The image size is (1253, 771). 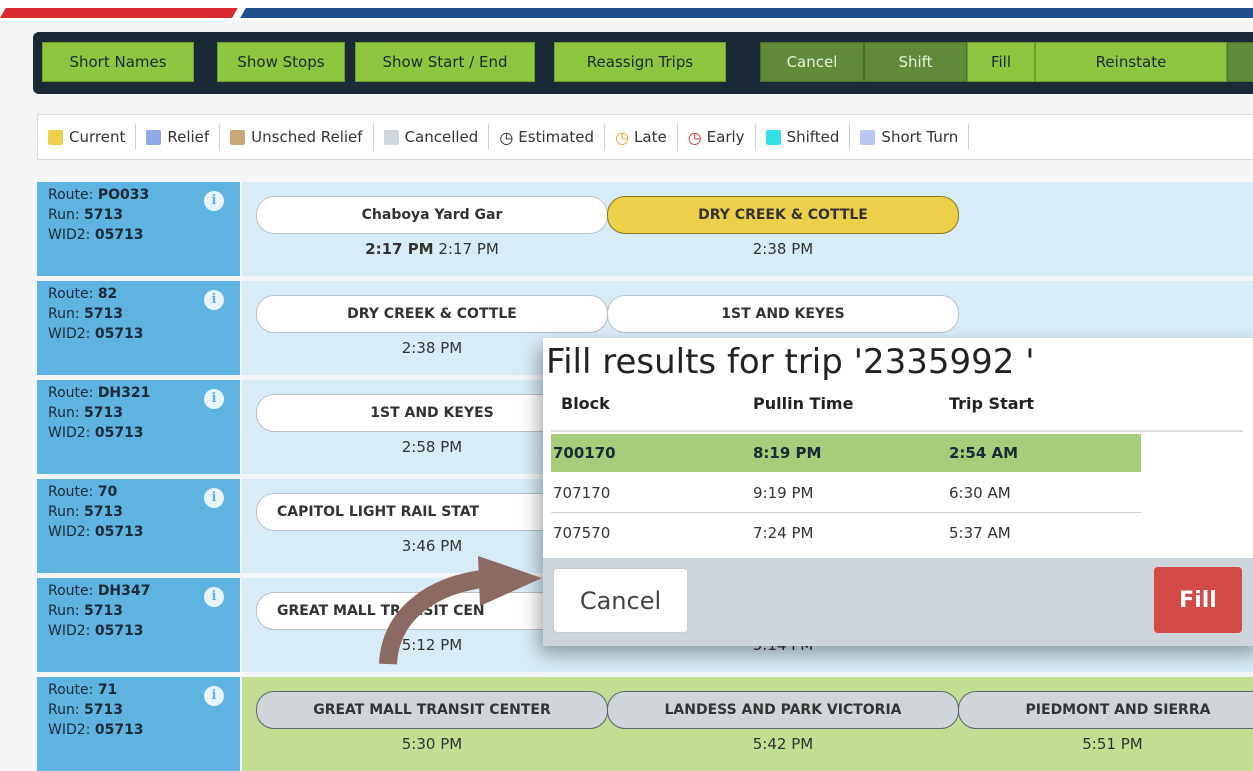 I want to click on brand-stripe, so click(x=626, y=10).